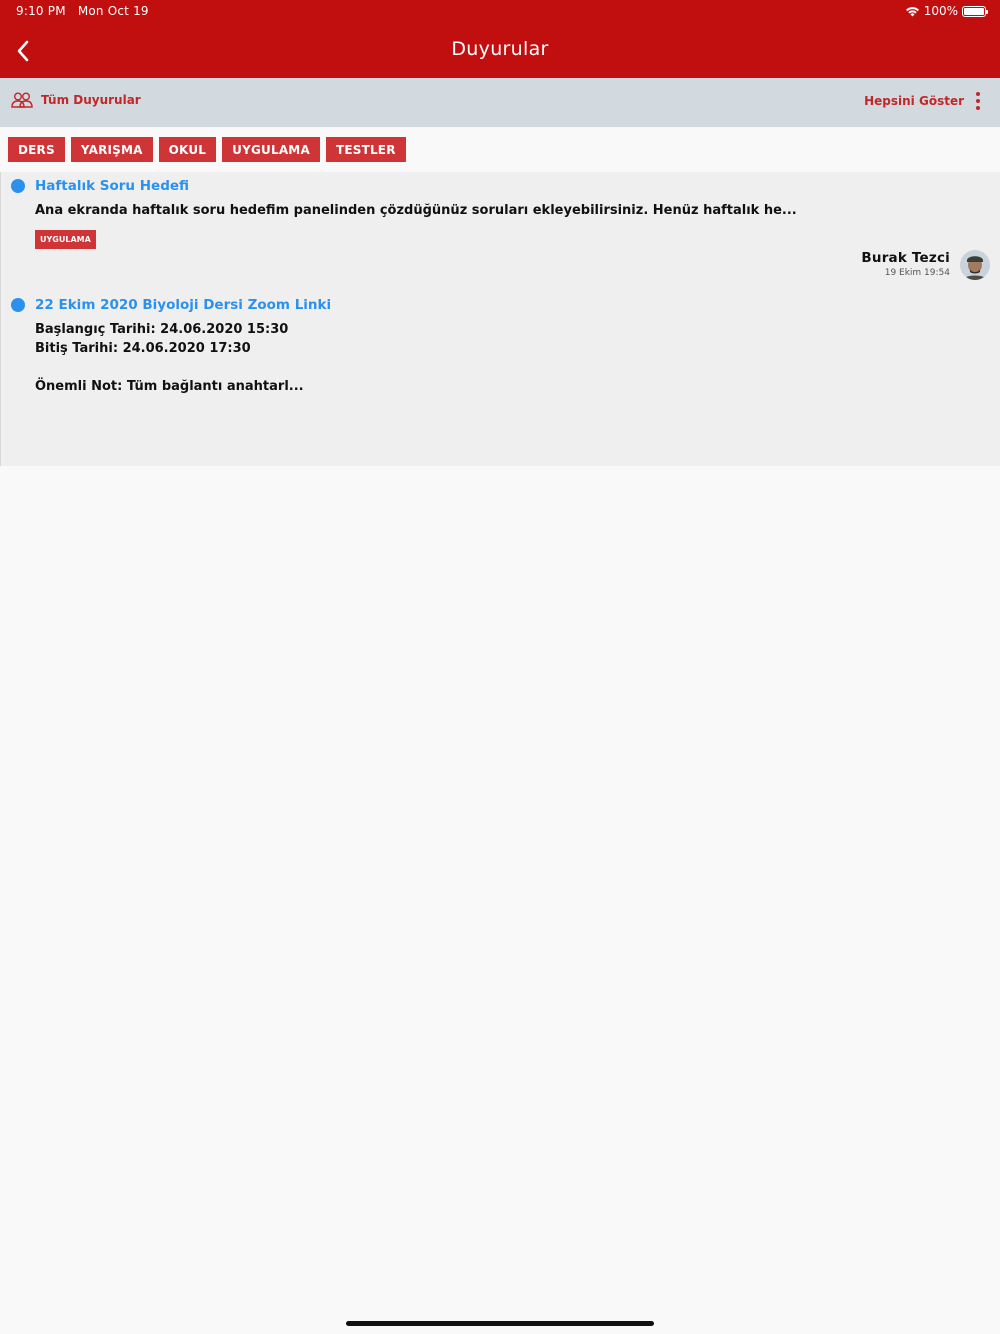  Describe the element at coordinates (271, 149) in the screenshot. I see `chip-uygulama: UYGULAMA` at that location.